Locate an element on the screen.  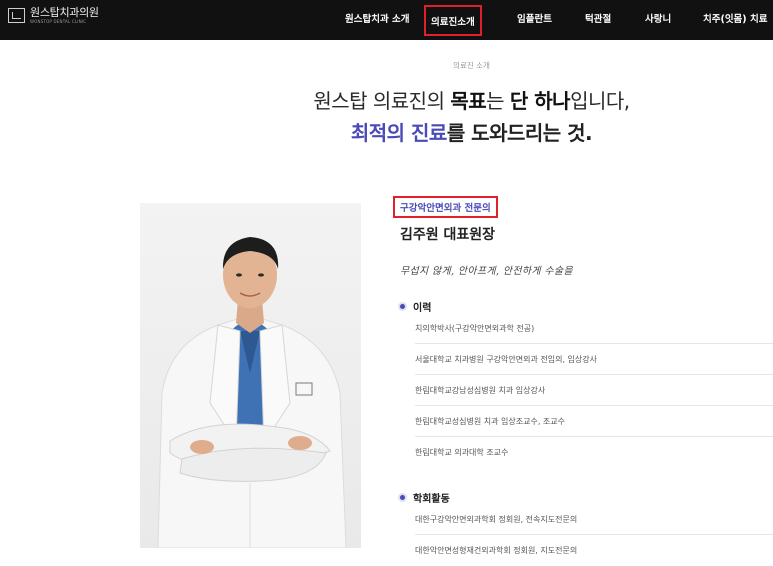
list-item: 한림대학교성심병원 치과 임상조교수, 조교수 is located at coordinates (594, 421).